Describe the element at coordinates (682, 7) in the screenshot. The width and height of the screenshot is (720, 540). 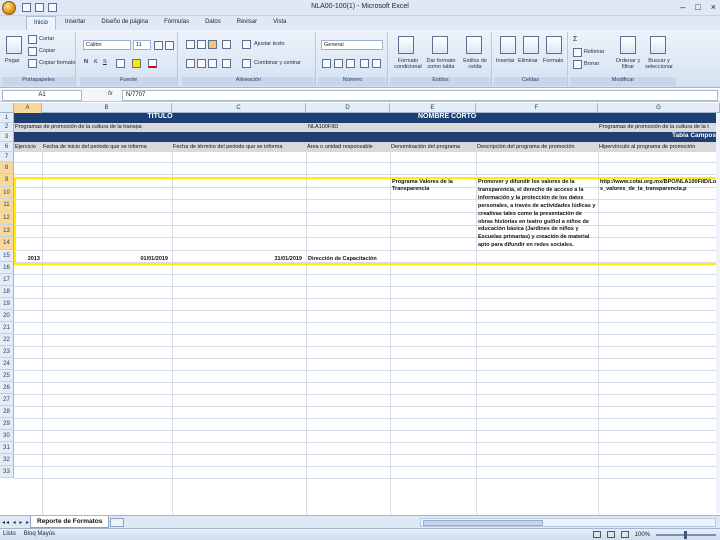
I see `minimize-button: –` at that location.